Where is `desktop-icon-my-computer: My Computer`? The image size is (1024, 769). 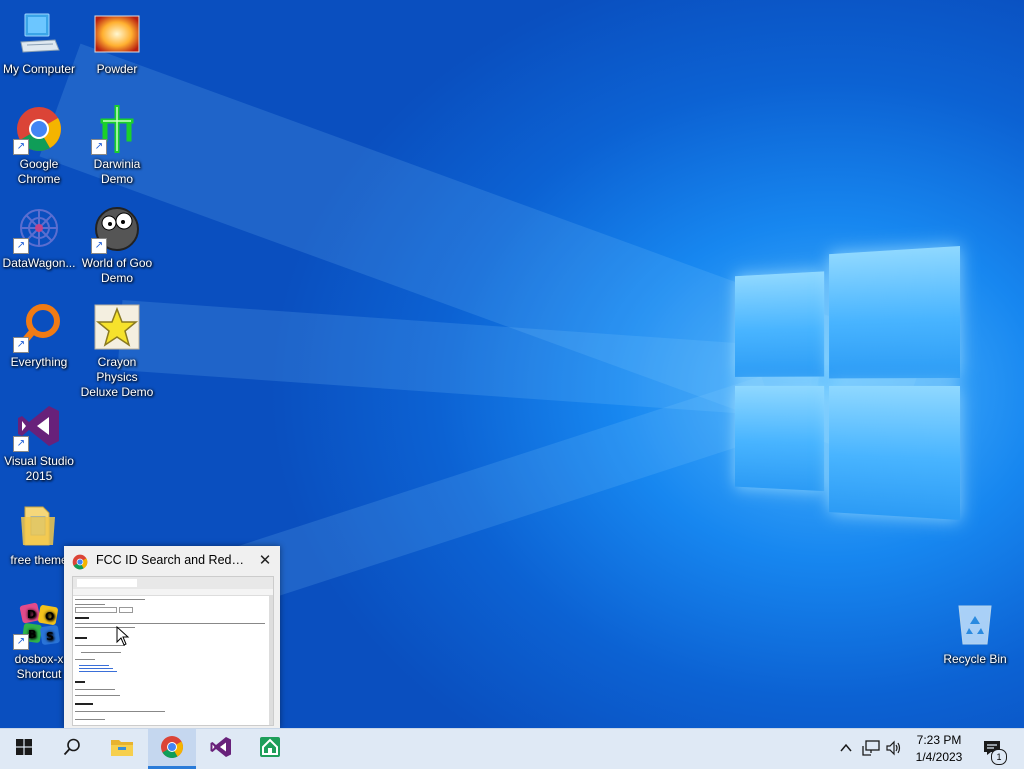 desktop-icon-my-computer: My Computer is located at coordinates (39, 43).